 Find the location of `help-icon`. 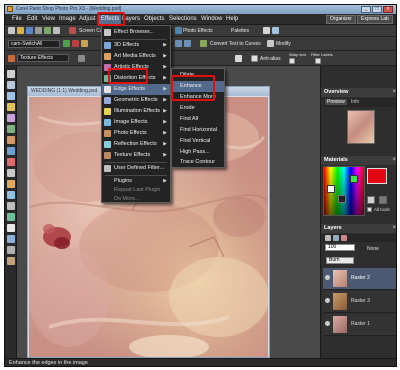

help-icon is located at coordinates (266, 30).